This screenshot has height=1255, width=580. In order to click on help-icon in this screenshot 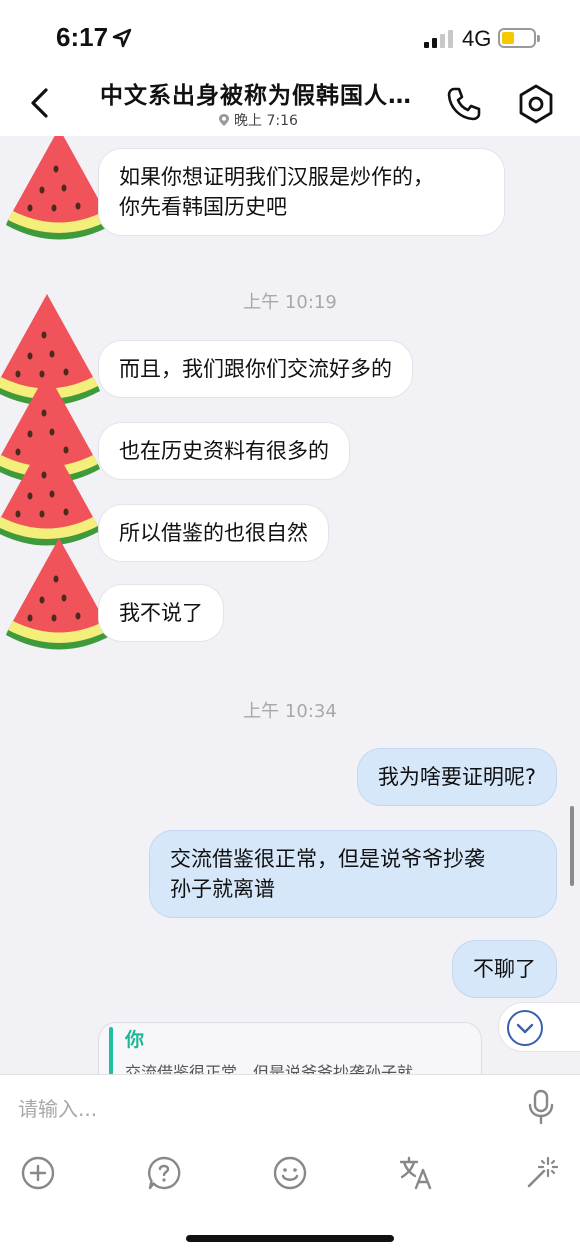, I will do `click(164, 1173)`.